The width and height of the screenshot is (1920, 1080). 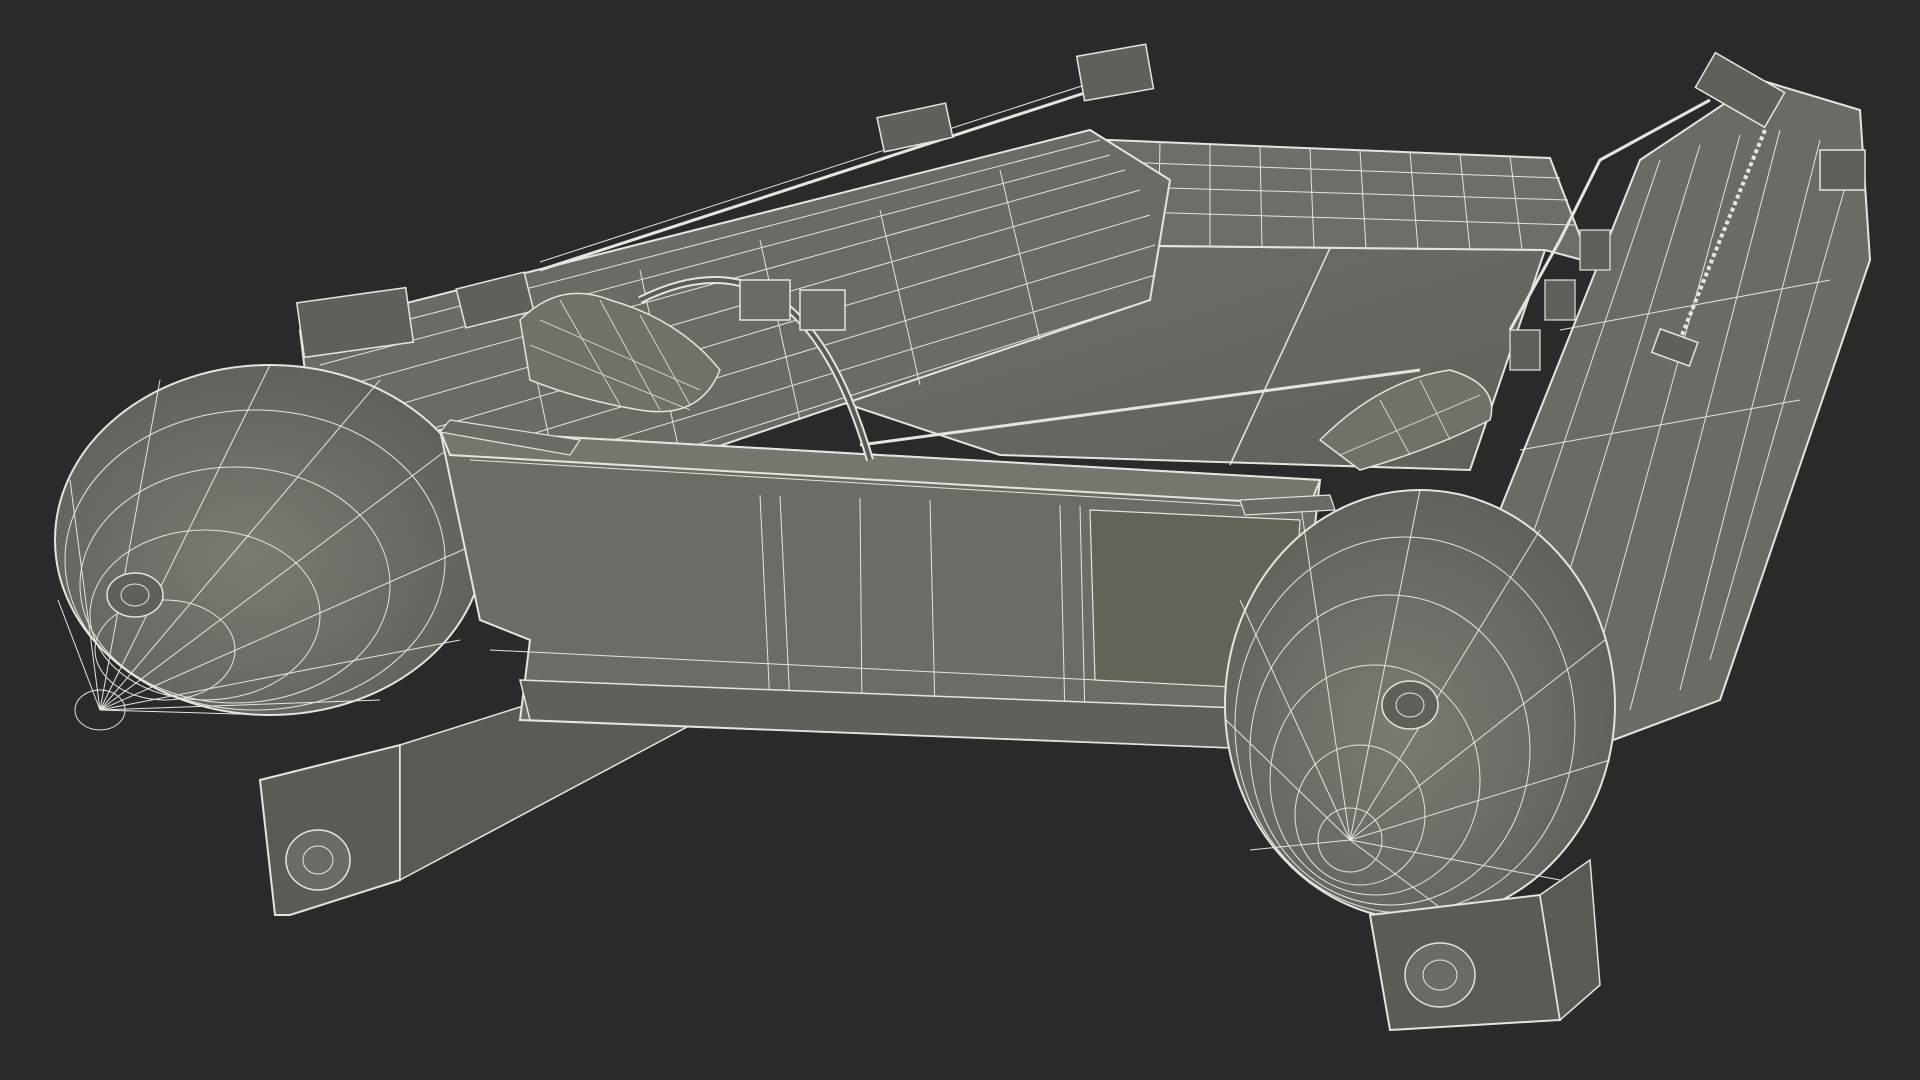 I want to click on right-tube-stern-cone, so click(x=1420, y=705).